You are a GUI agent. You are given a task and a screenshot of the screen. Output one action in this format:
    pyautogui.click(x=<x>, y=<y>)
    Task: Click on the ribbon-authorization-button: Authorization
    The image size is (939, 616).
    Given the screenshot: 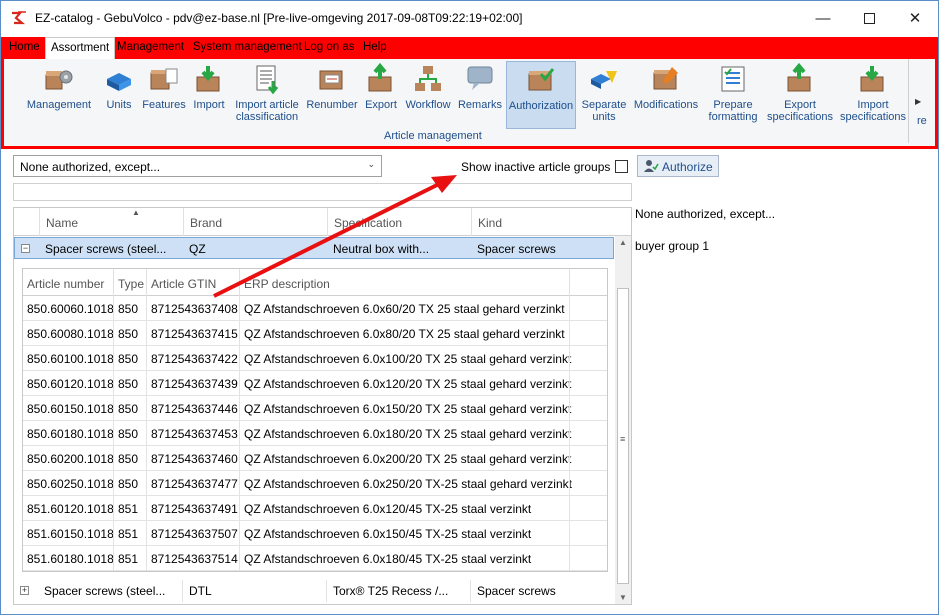 What is the action you would take?
    pyautogui.click(x=541, y=95)
    